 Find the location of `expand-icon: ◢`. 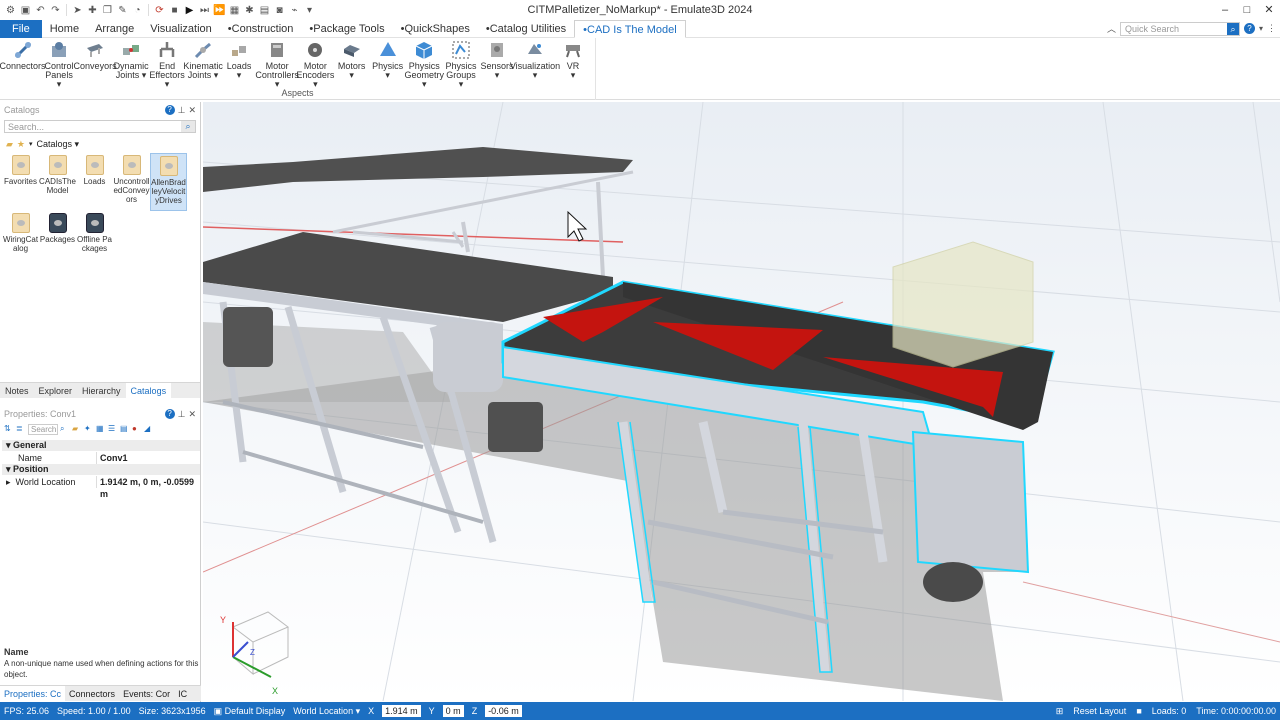

expand-icon: ◢ is located at coordinates (149, 429).